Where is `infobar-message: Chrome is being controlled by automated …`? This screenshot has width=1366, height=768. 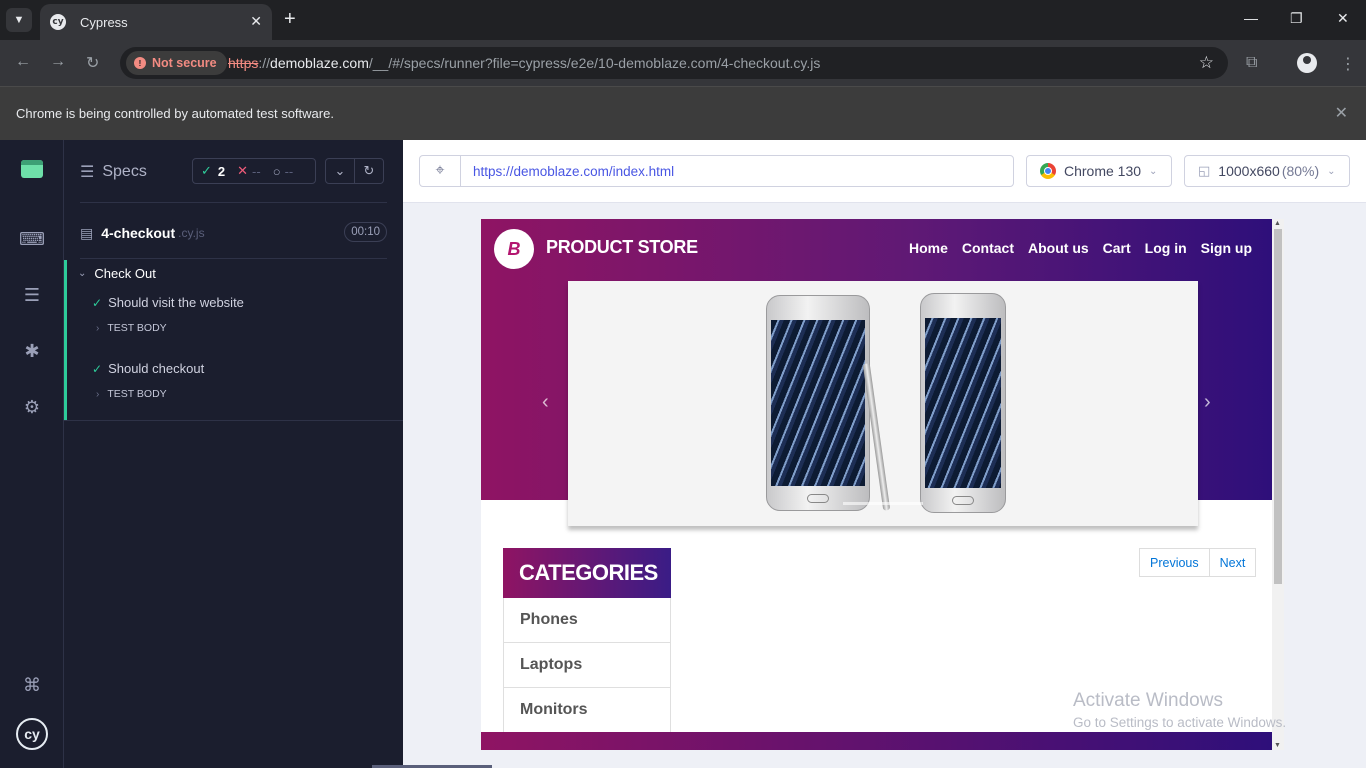 infobar-message: Chrome is being controlled by automated … is located at coordinates (175, 113).